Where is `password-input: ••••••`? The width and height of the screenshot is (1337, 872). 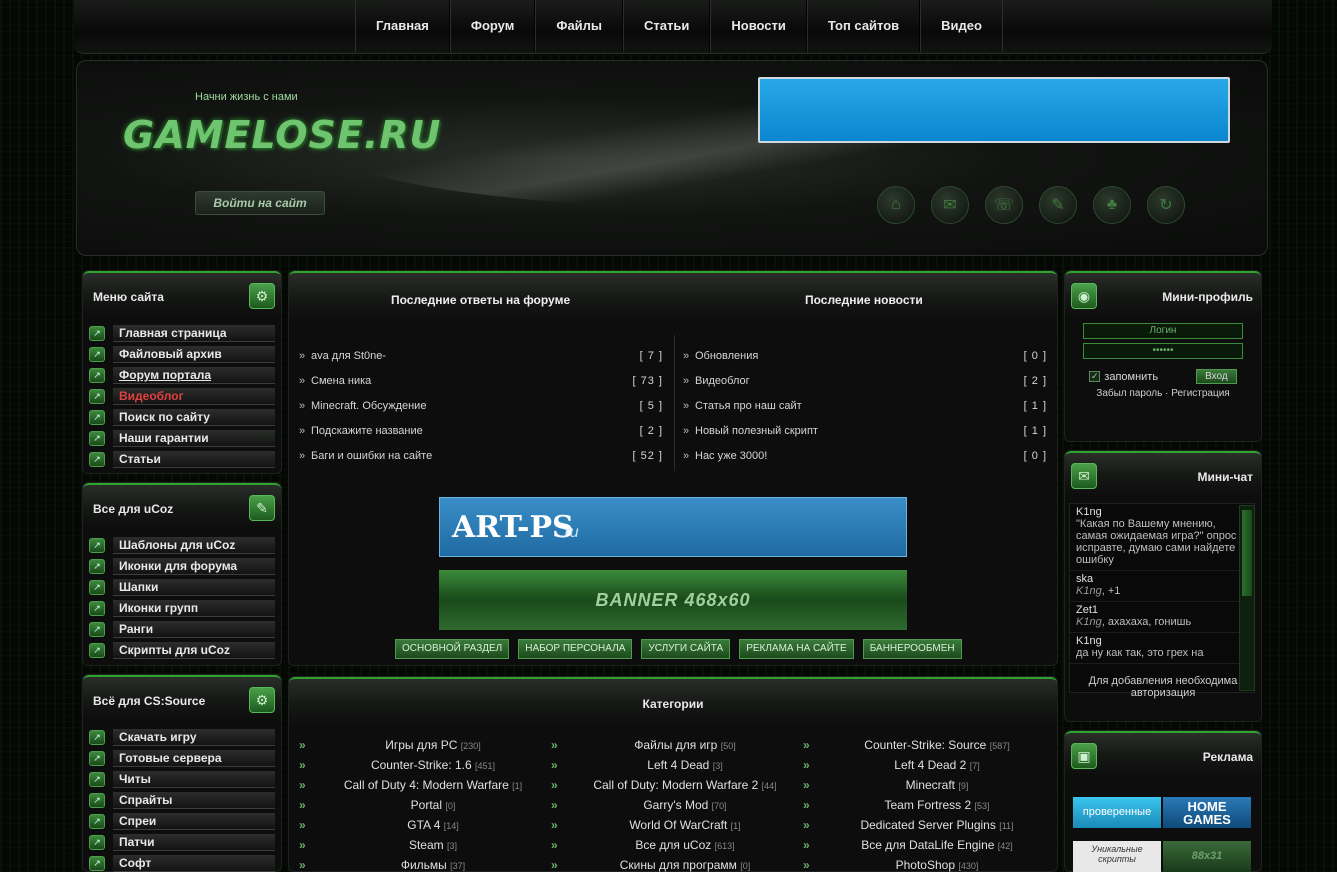 password-input: •••••• is located at coordinates (1163, 351).